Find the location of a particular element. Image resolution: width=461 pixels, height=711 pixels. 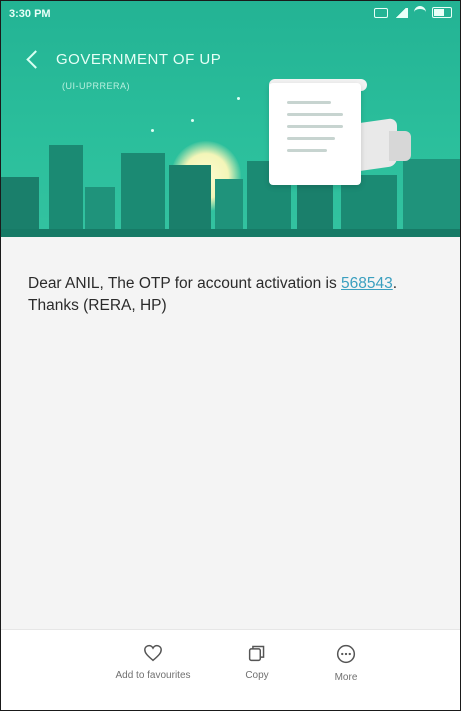

more-button: More is located at coordinates (346, 663).